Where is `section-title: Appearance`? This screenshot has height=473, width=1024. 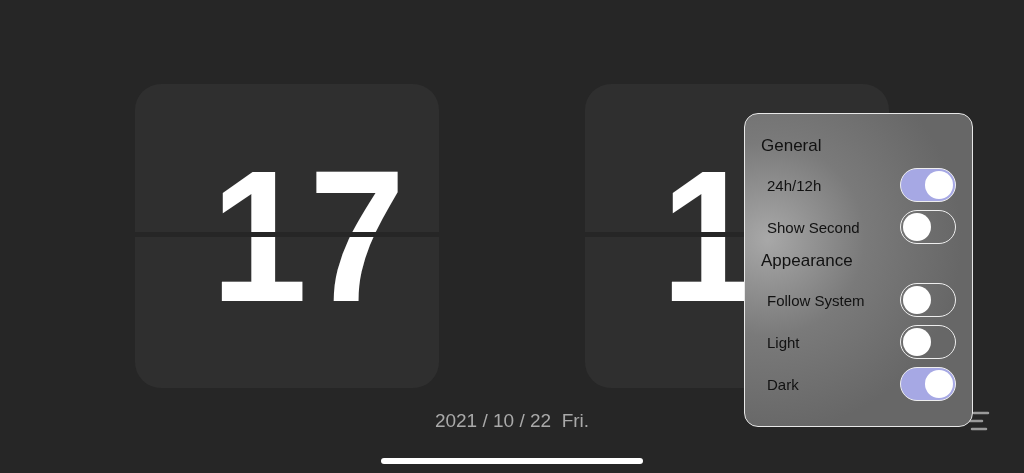
section-title: Appearance is located at coordinates (807, 261).